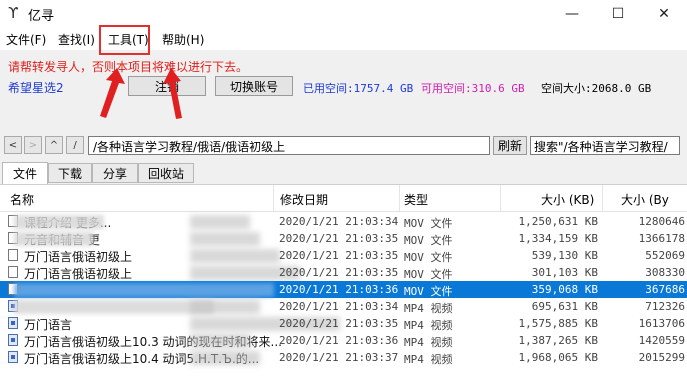  Describe the element at coordinates (645, 199) in the screenshot. I see `col-size-bytes: 大小 (By` at that location.